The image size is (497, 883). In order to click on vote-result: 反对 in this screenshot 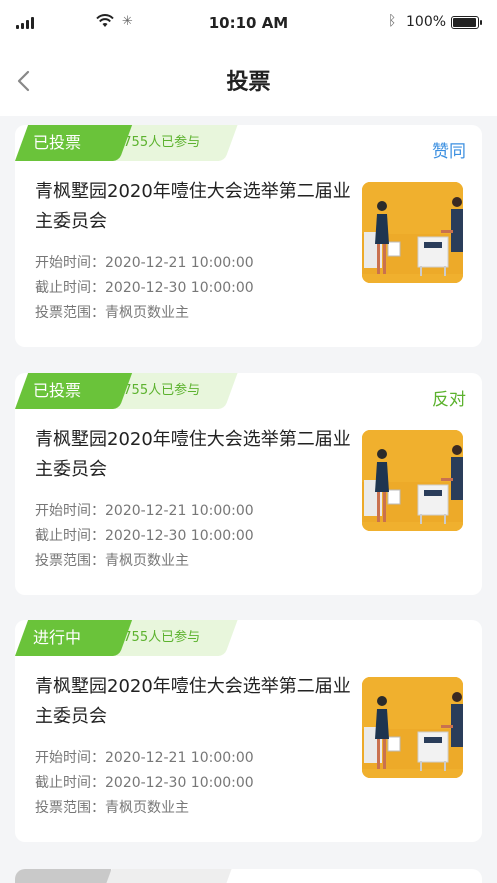, I will do `click(449, 400)`.